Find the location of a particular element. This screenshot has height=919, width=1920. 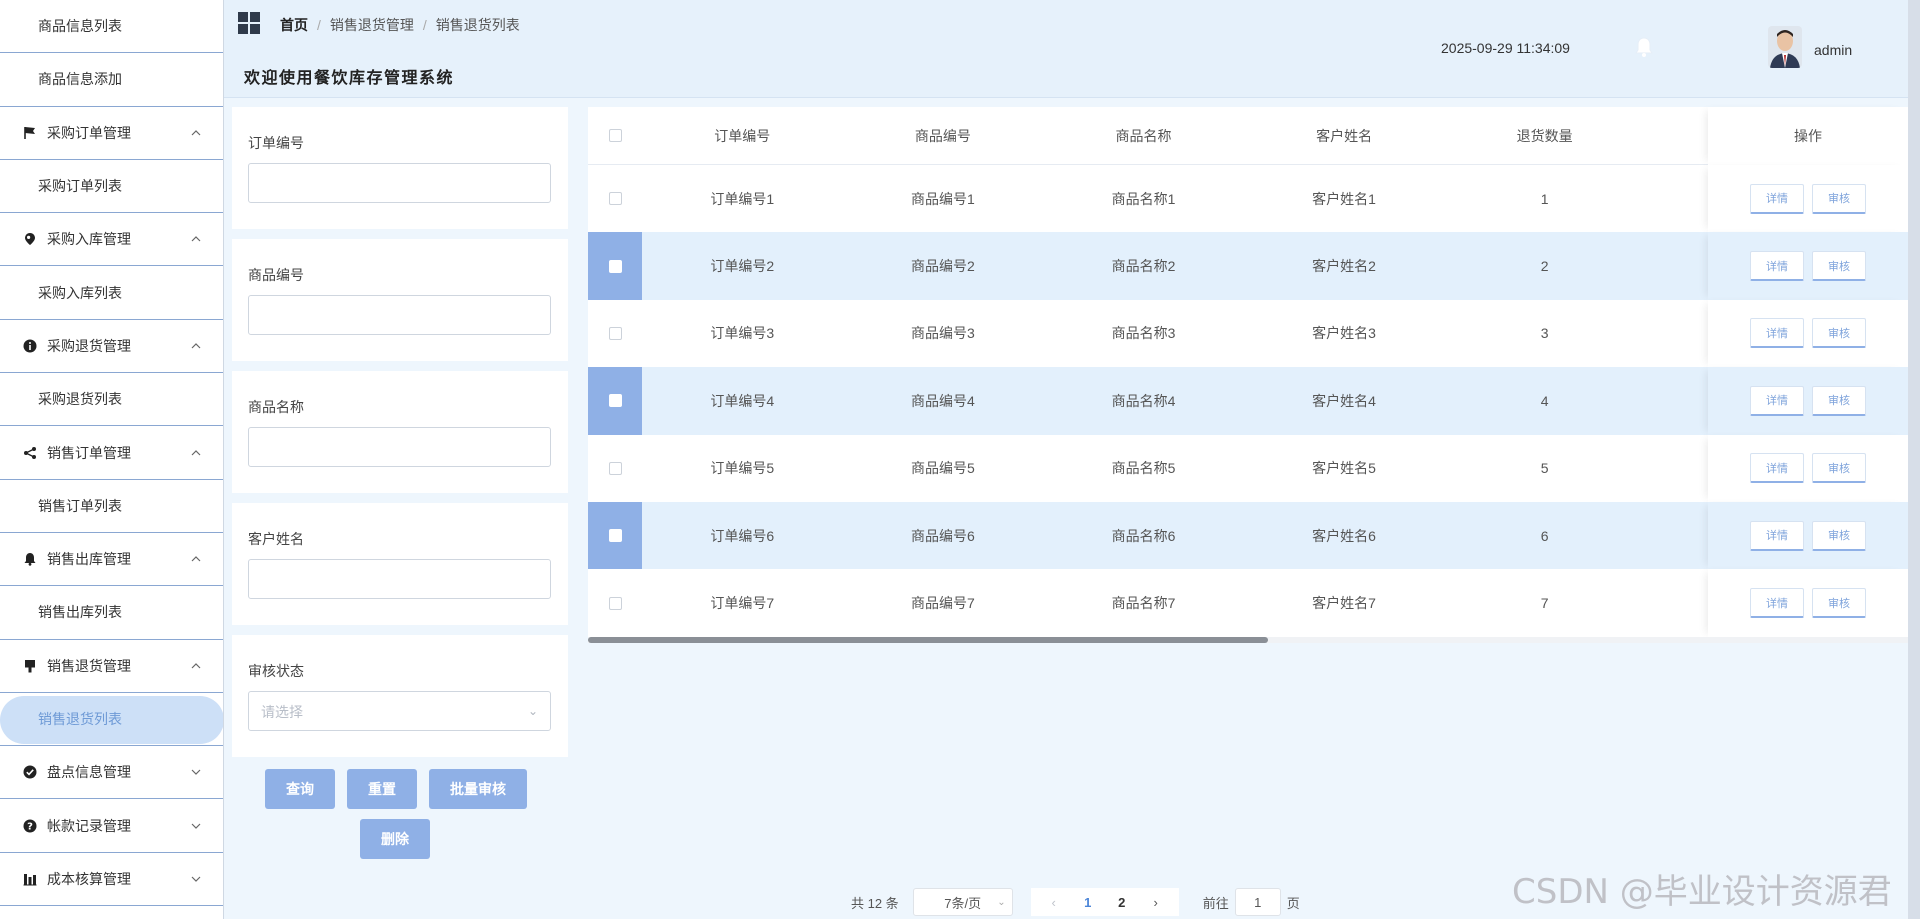

reset-button: 重置 is located at coordinates (382, 789).